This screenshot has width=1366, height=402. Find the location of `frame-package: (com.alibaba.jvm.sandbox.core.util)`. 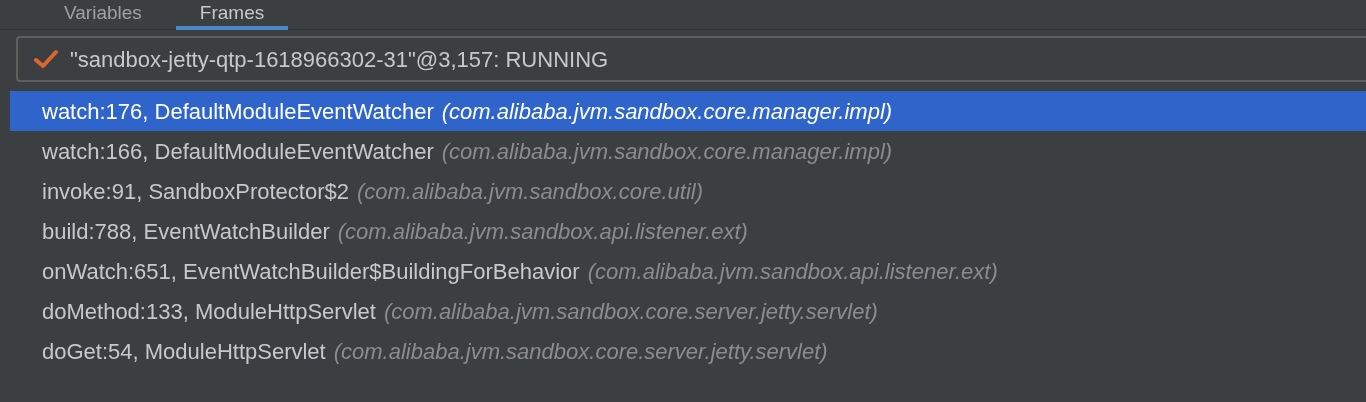

frame-package: (com.alibaba.jvm.sandbox.core.util) is located at coordinates (530, 191).